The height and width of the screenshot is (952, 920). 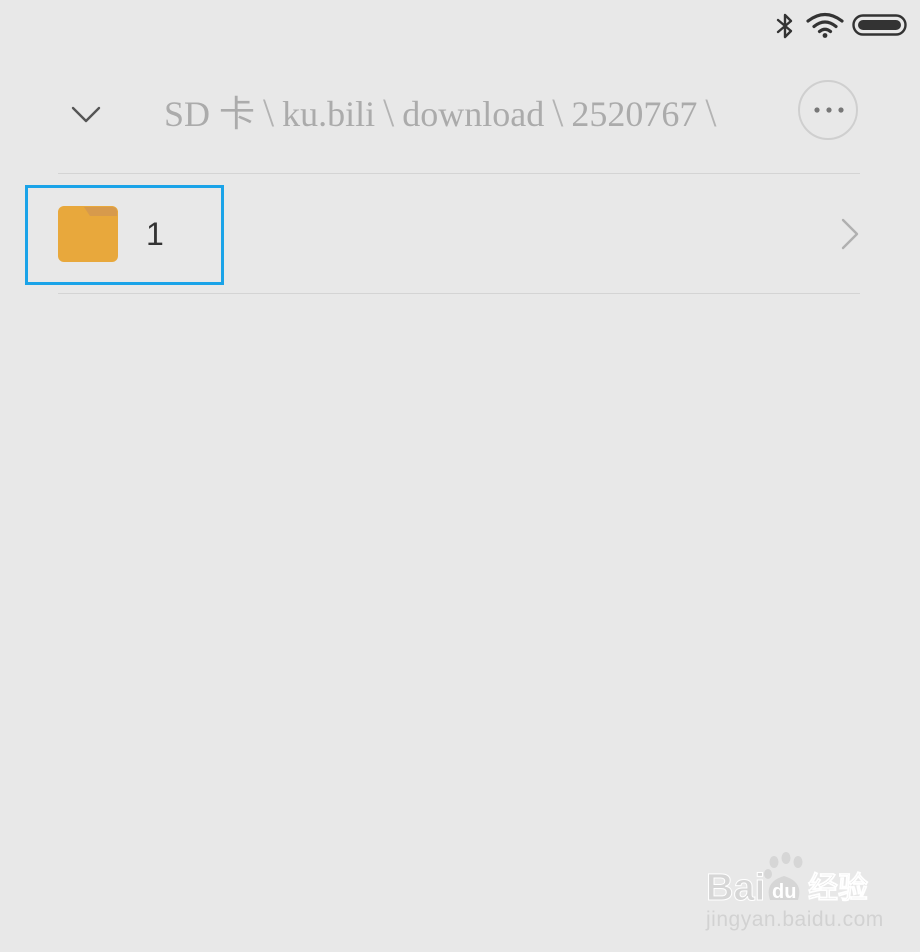 What do you see at coordinates (784, 26) in the screenshot?
I see `bluetooth-icon` at bounding box center [784, 26].